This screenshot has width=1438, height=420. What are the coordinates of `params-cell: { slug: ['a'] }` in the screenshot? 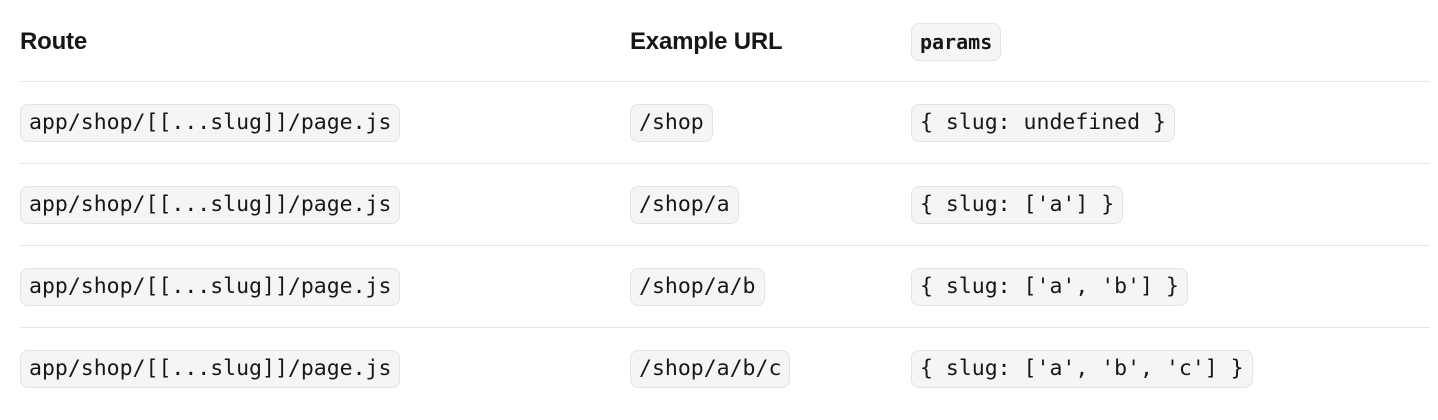 It's located at (1017, 205).